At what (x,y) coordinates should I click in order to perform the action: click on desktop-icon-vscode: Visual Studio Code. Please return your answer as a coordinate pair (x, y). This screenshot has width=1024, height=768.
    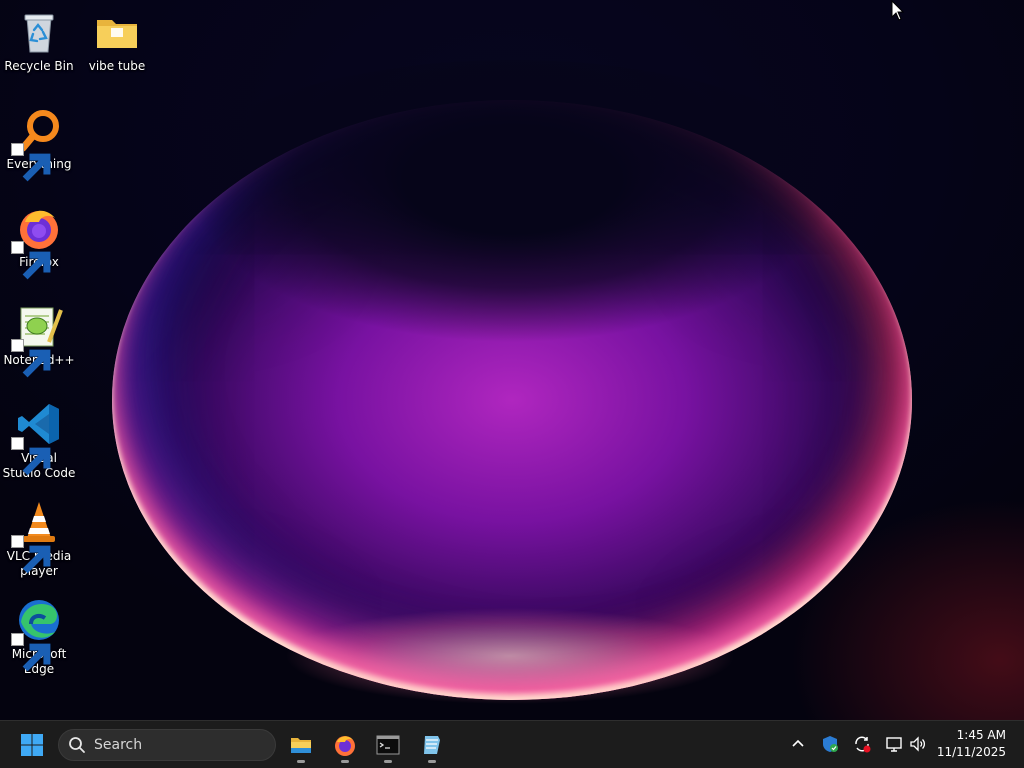
    Looking at the image, I should click on (39, 437).